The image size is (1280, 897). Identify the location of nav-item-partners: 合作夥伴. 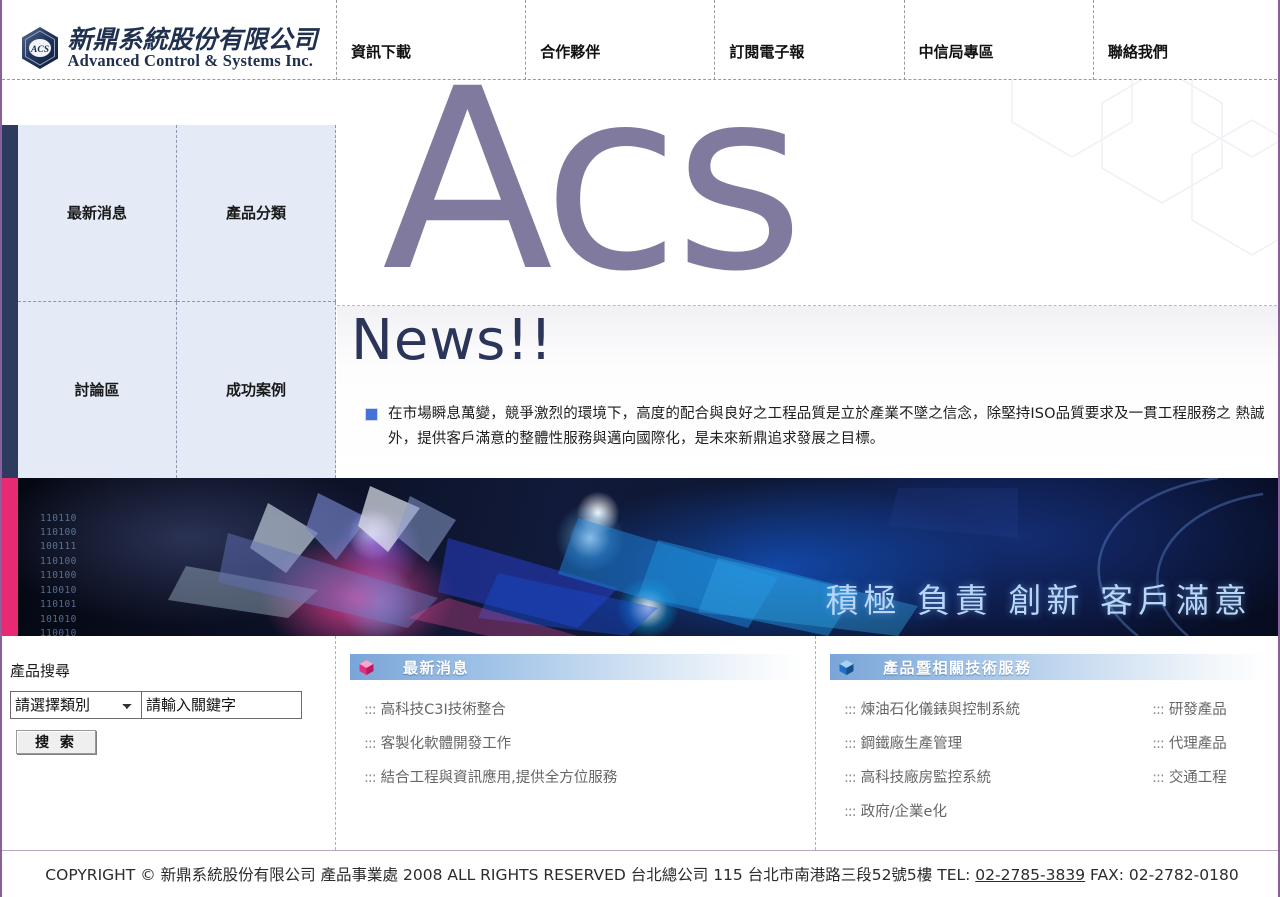
(619, 40).